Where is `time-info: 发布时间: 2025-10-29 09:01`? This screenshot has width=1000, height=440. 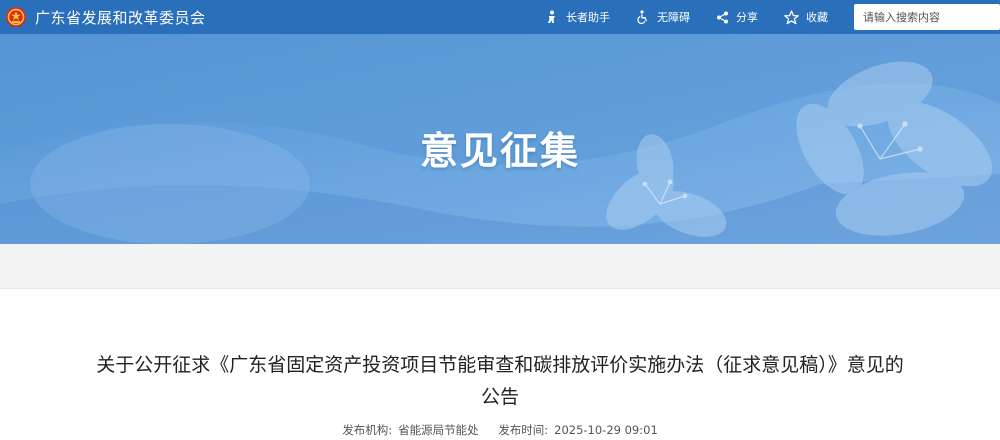 time-info: 发布时间: 2025-10-29 09:01 is located at coordinates (578, 430).